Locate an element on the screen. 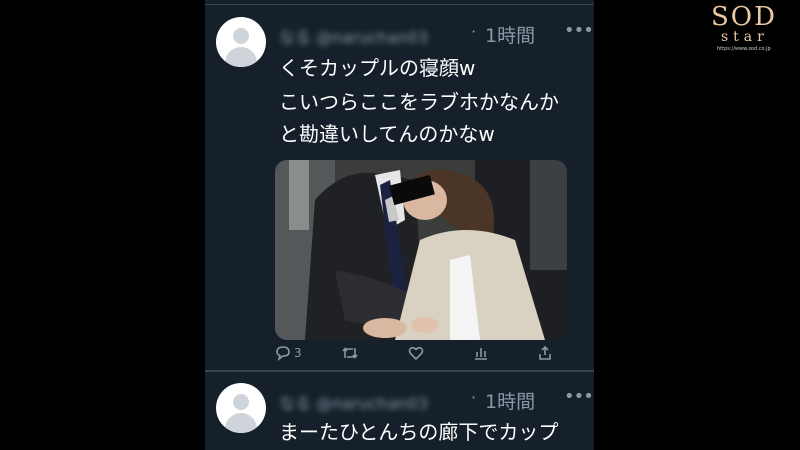 The height and width of the screenshot is (450, 800). watermark-sub: star is located at coordinates (745, 37).